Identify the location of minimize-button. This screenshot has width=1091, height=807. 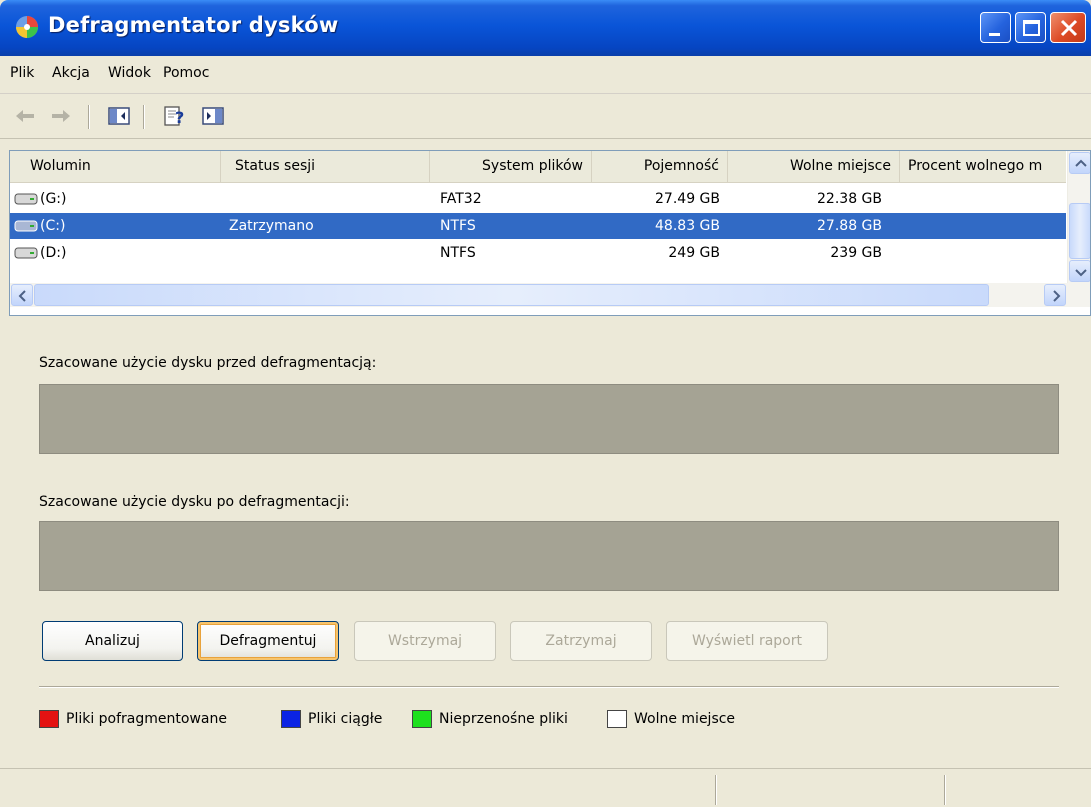
(995, 27).